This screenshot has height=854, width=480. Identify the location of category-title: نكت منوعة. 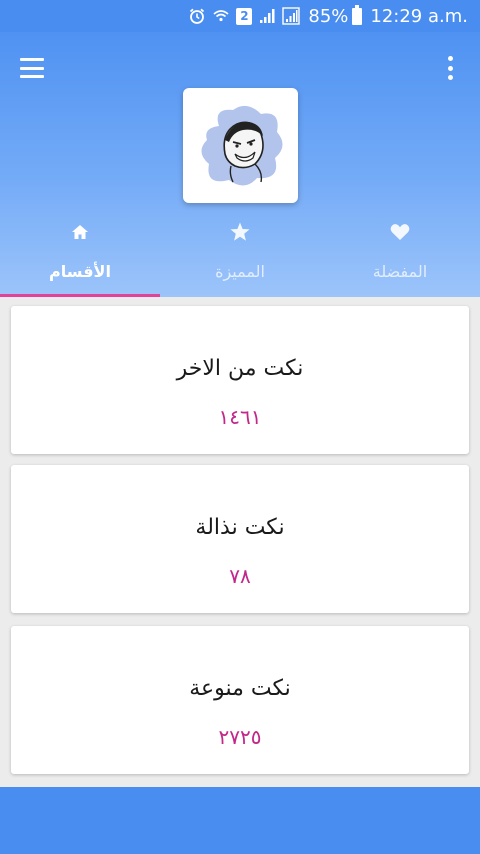
(240, 688).